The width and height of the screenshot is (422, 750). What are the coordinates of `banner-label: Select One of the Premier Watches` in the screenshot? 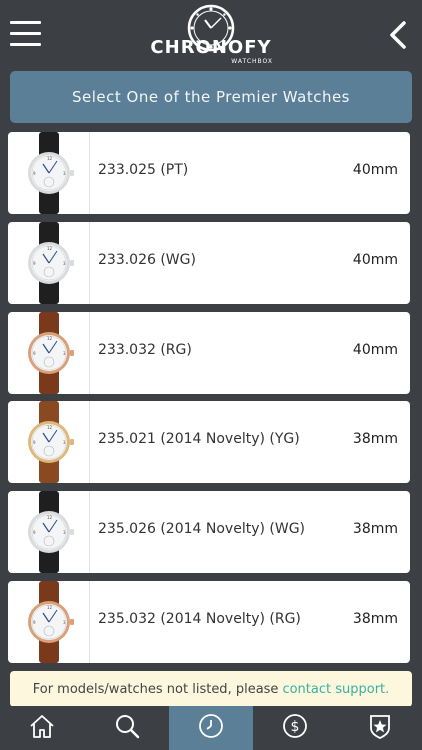 It's located at (211, 97).